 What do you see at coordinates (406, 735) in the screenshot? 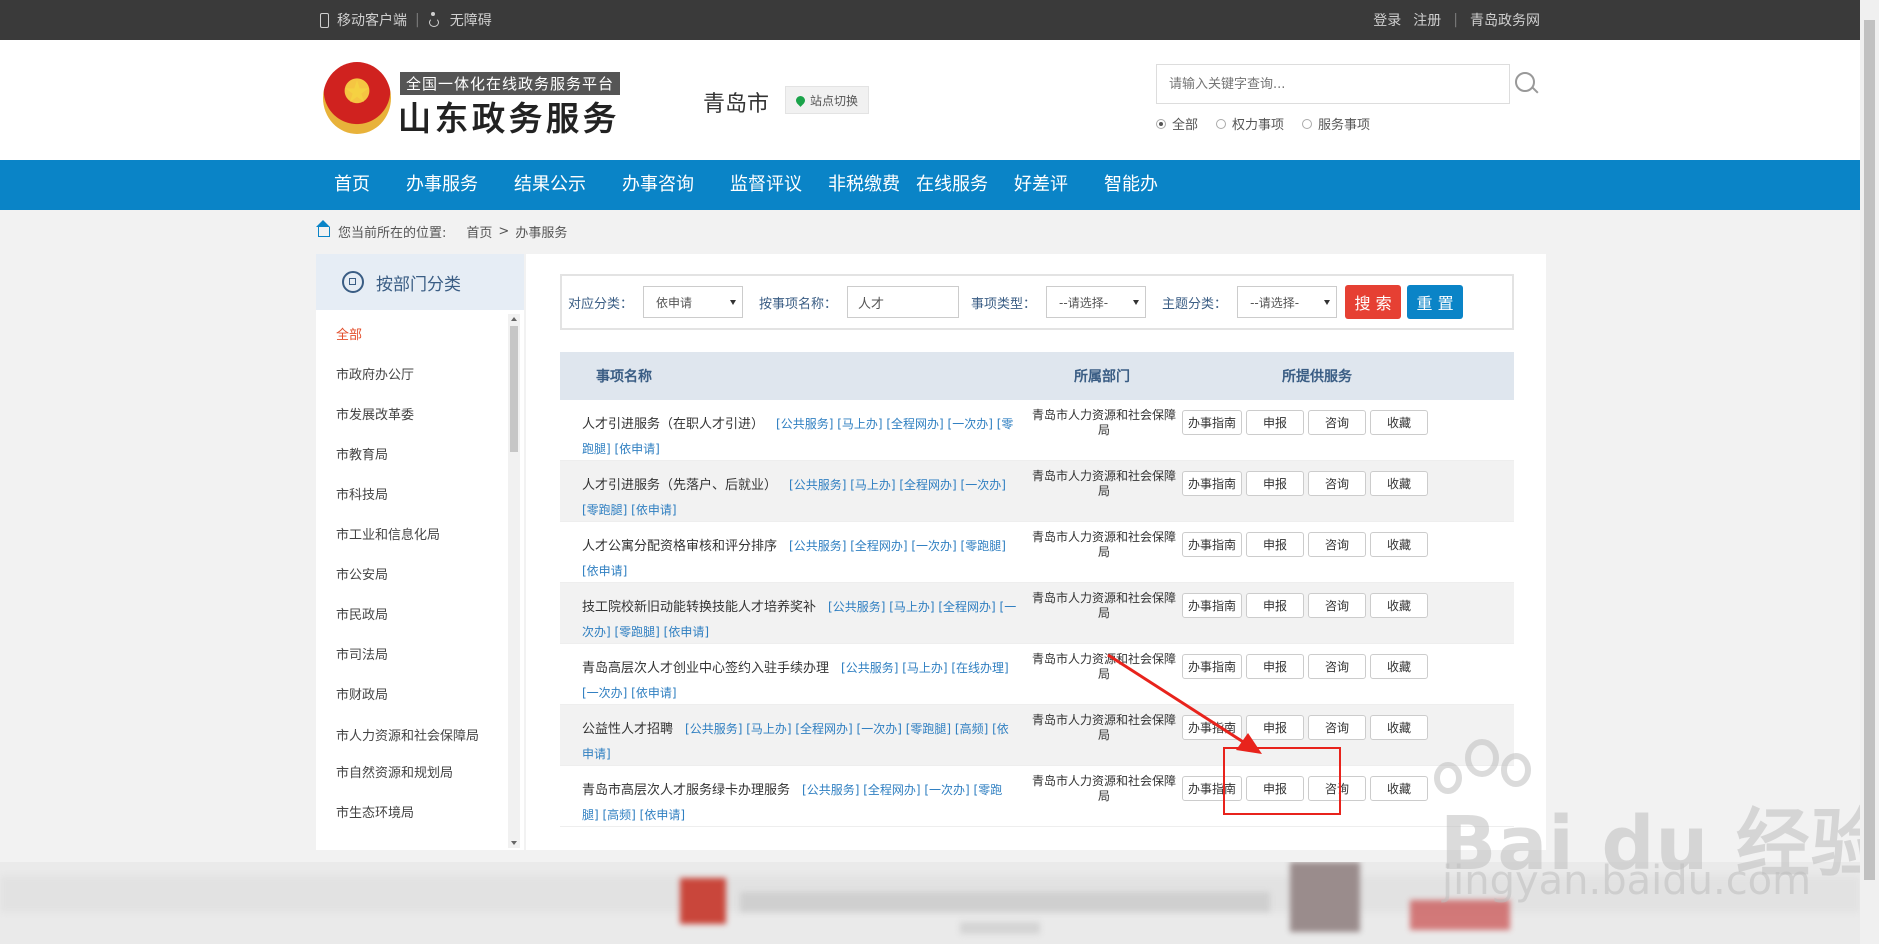
I see `sidebar-item: 市人力资源和社会保障局` at bounding box center [406, 735].